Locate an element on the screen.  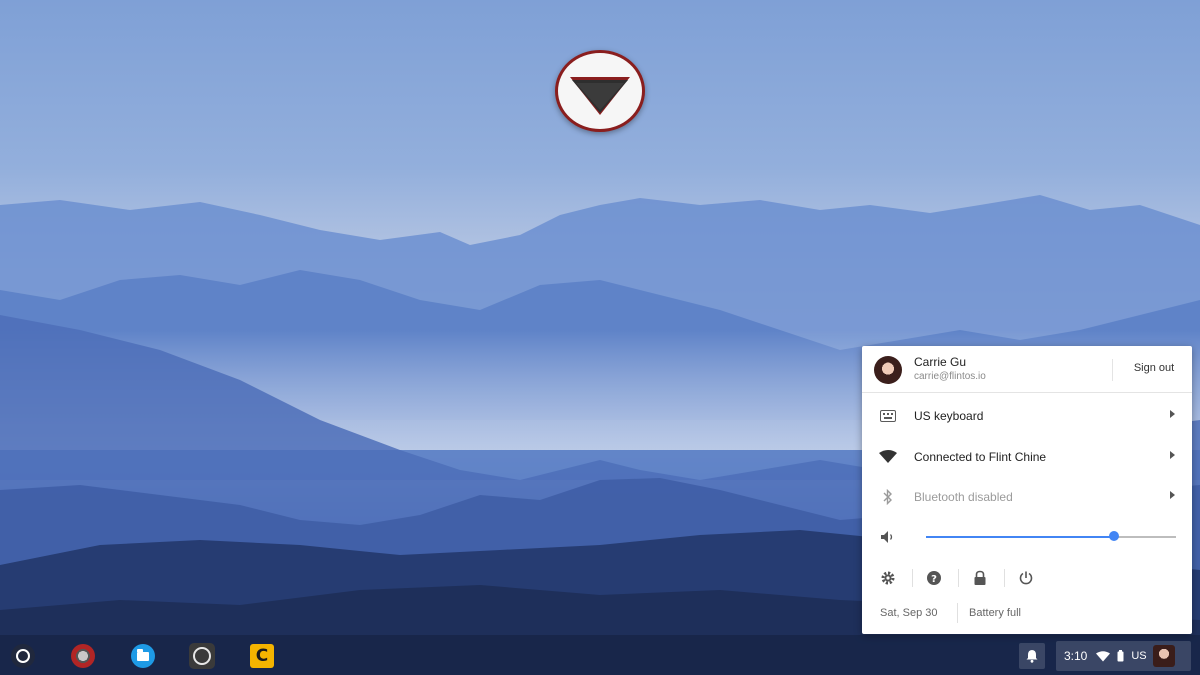
app-logo is located at coordinates (600, 91).